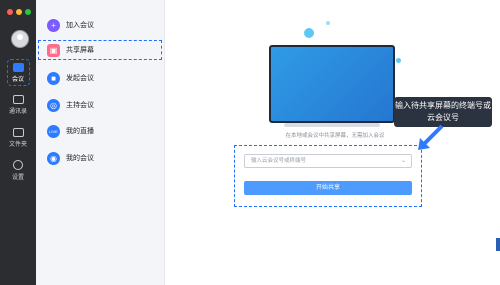 This screenshot has width=500, height=285. What do you see at coordinates (403, 161) in the screenshot?
I see `chevron-down-icon: ⌄` at bounding box center [403, 161].